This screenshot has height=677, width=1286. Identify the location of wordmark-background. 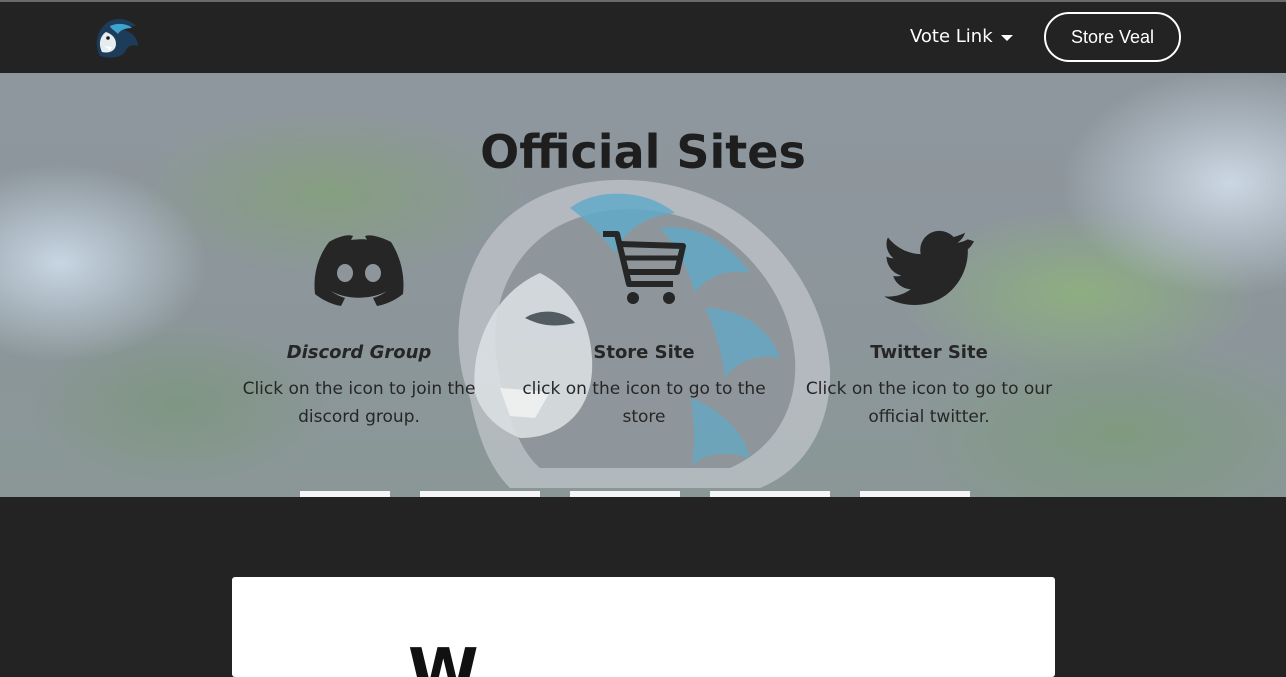
(635, 494).